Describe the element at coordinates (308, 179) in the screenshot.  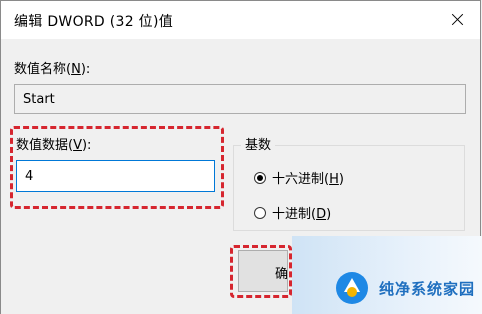
I see `radio-hex-label: 十六进制(H)` at that location.